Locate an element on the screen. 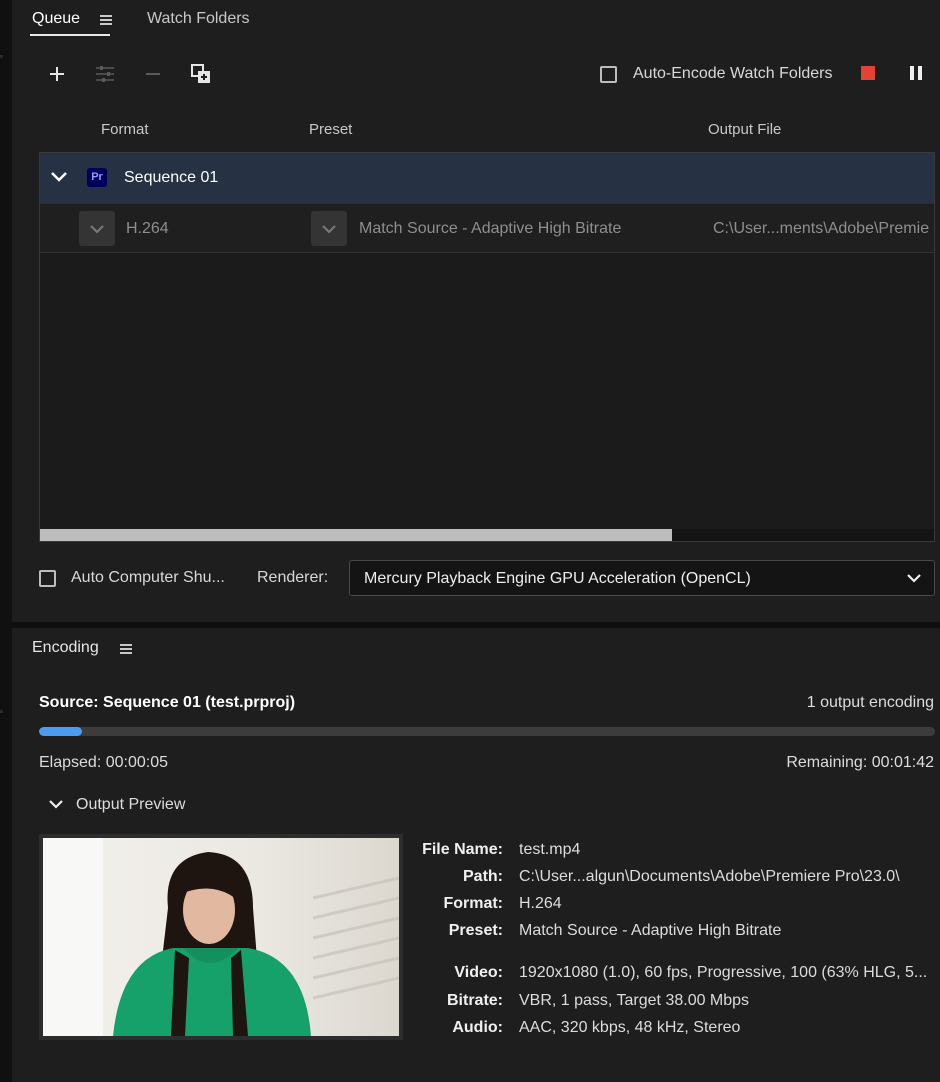 The width and height of the screenshot is (940, 1082). elapsed-time: Elapsed: 00:00:05 is located at coordinates (103, 762).